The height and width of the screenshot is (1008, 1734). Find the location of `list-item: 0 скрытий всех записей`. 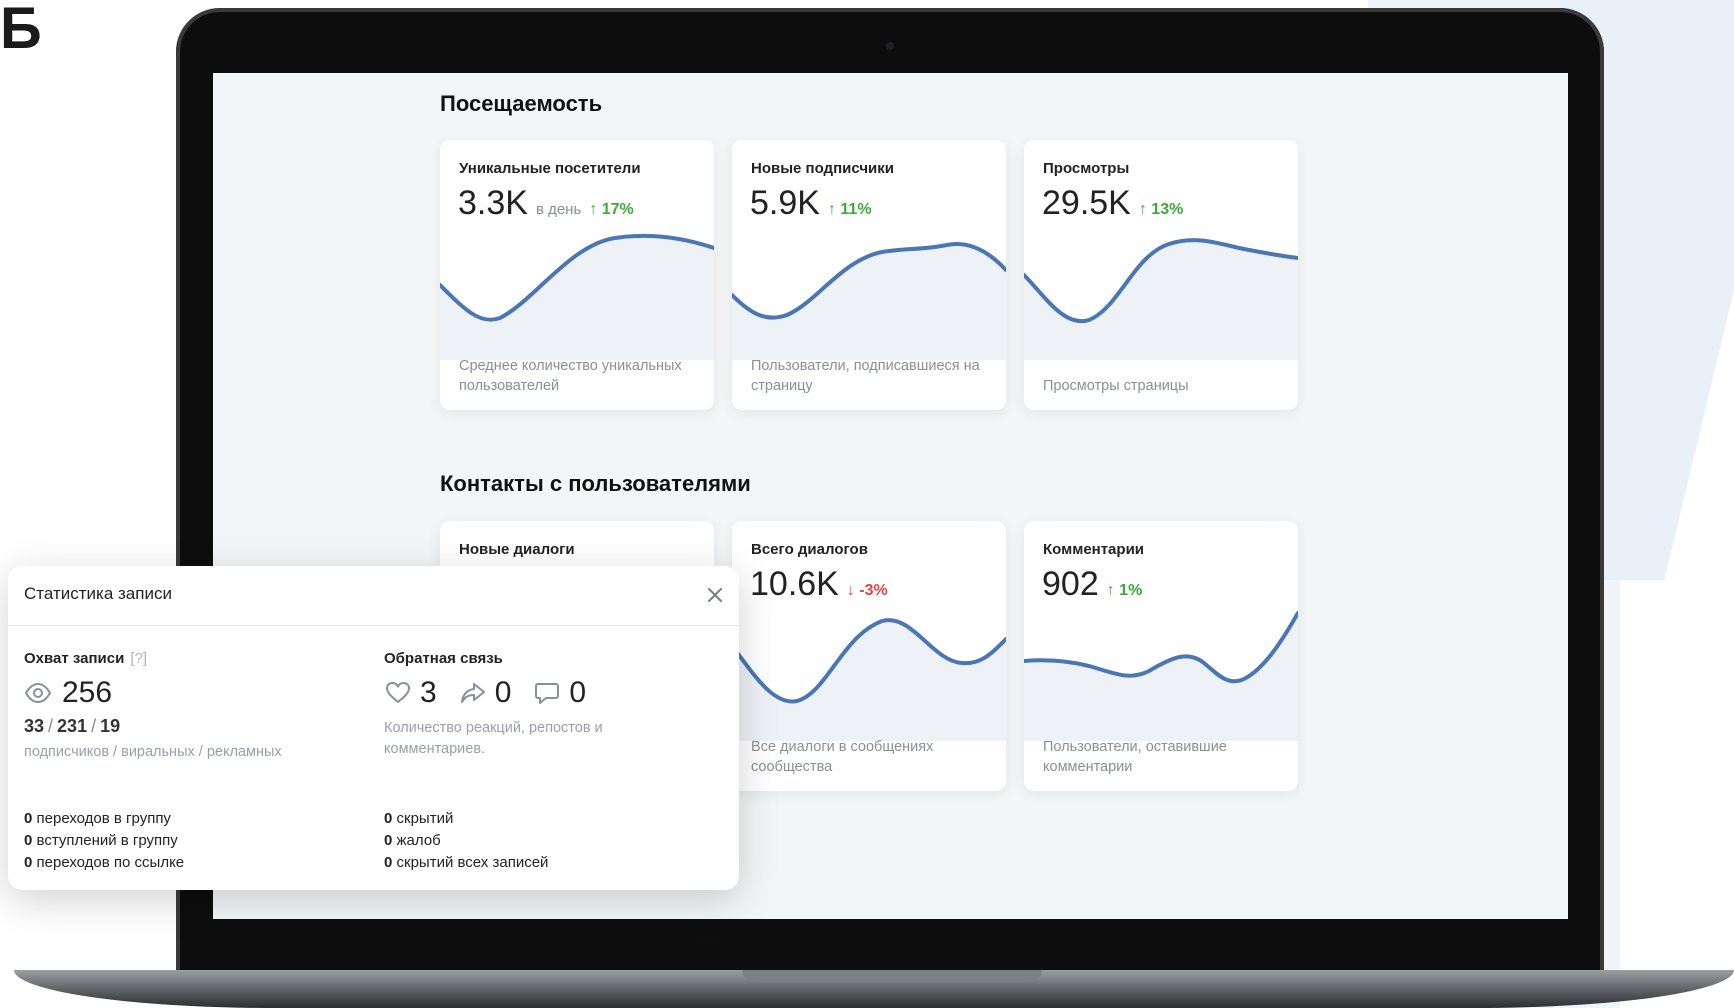

list-item: 0 скрытий всех записей is located at coordinates (466, 863).